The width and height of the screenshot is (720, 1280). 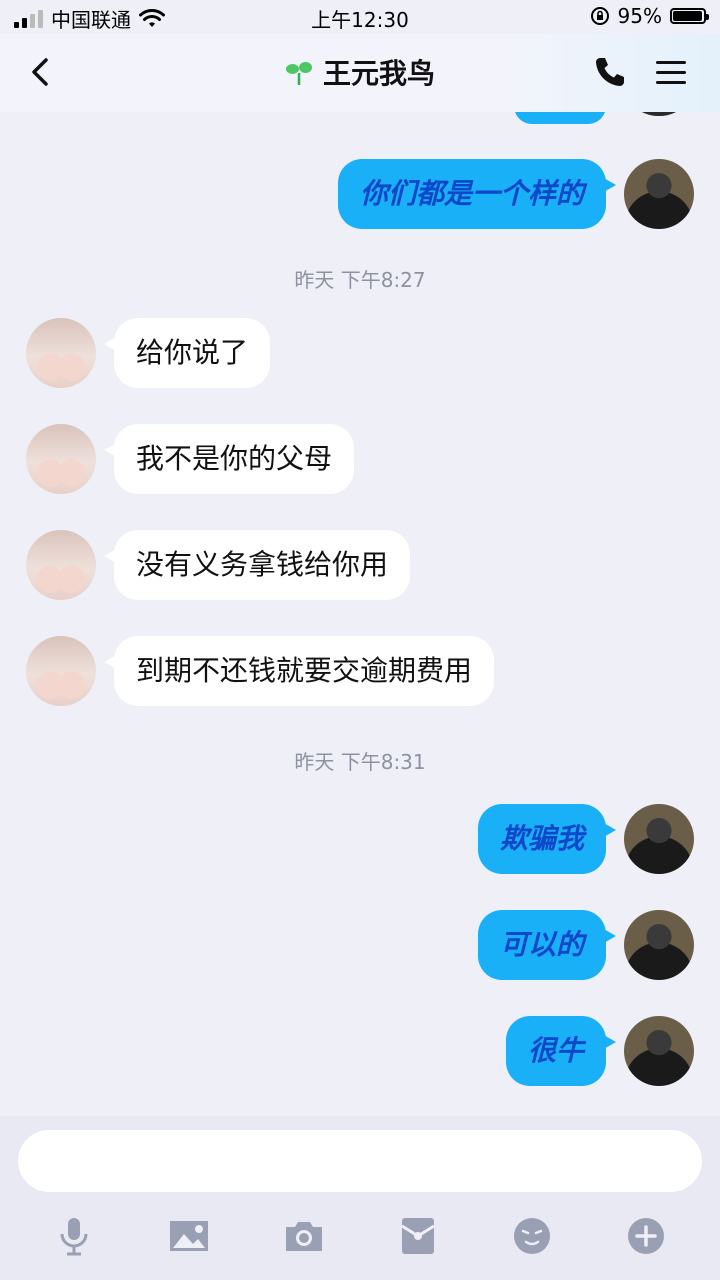 I want to click on emoji-button, so click(x=532, y=1236).